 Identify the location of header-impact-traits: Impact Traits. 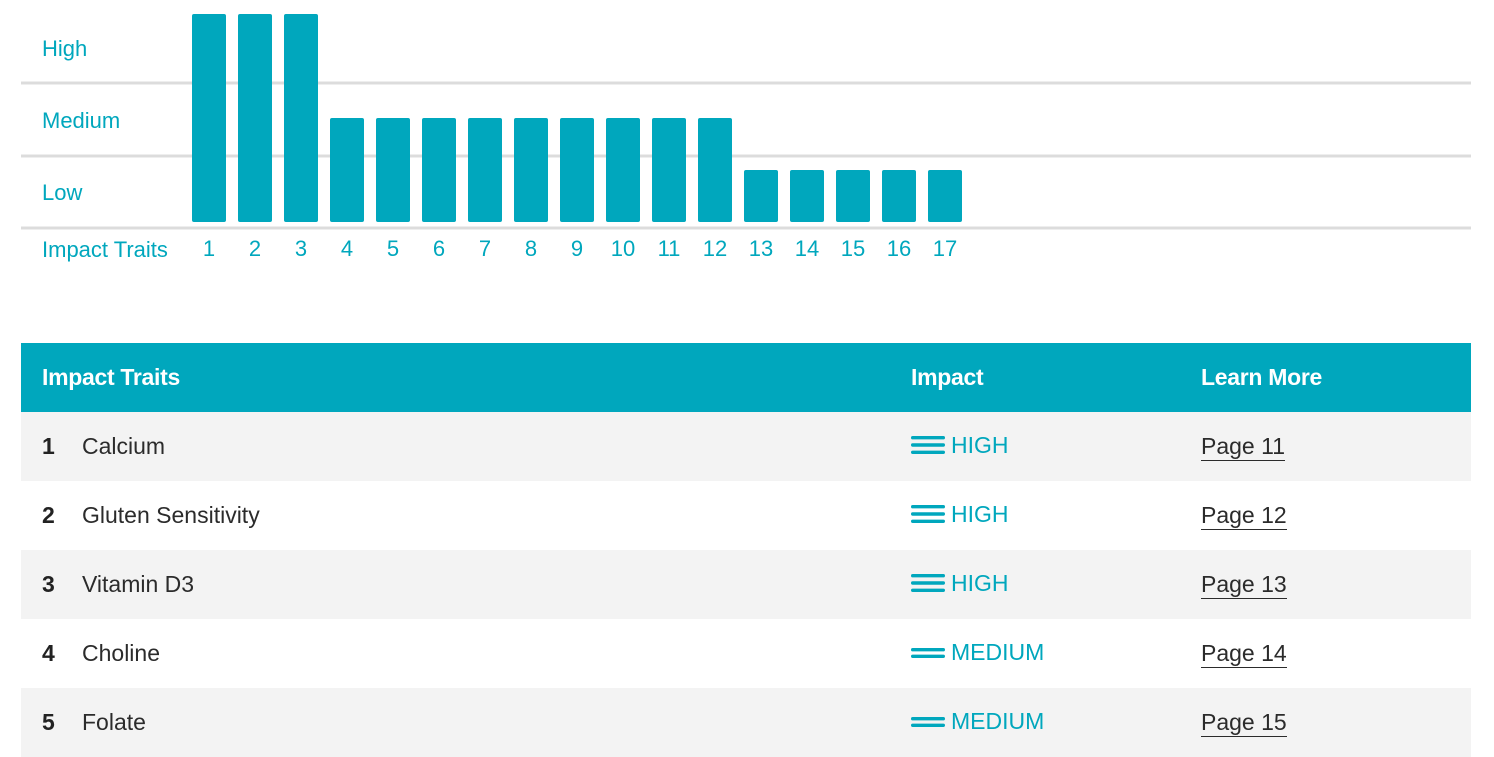
(111, 377).